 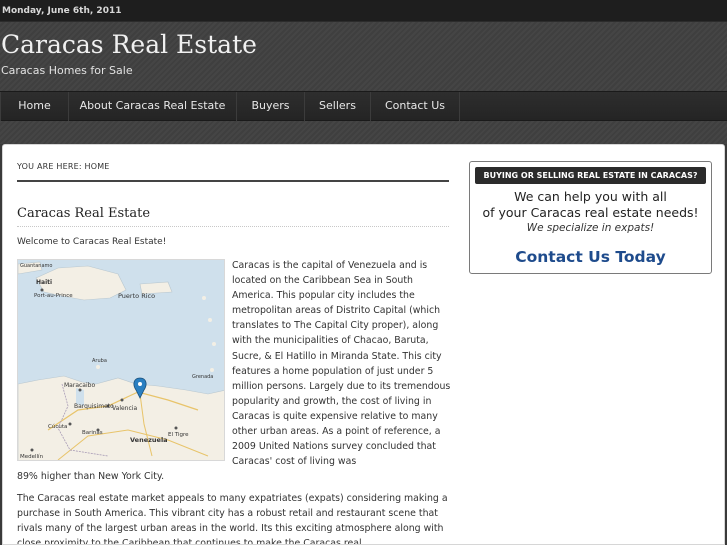 What do you see at coordinates (338, 106) in the screenshot?
I see `nav-item-sellers: Sellers` at bounding box center [338, 106].